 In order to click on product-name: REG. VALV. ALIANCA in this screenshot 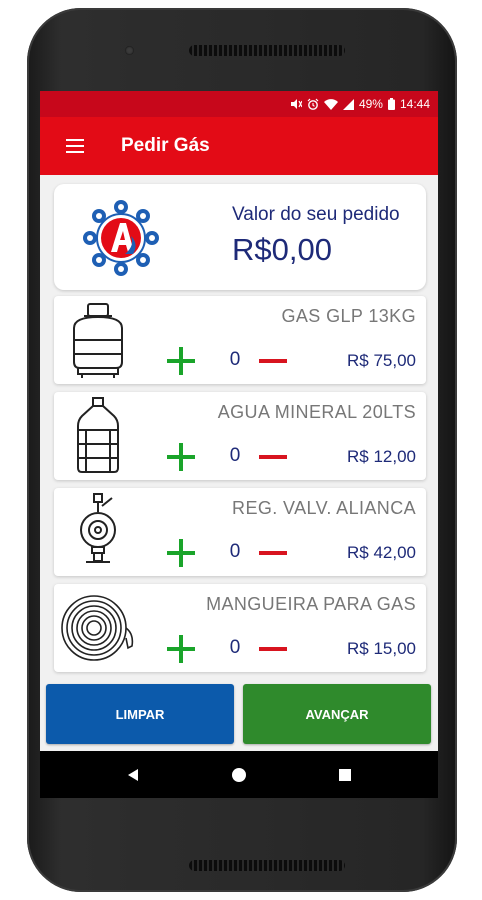, I will do `click(324, 508)`.